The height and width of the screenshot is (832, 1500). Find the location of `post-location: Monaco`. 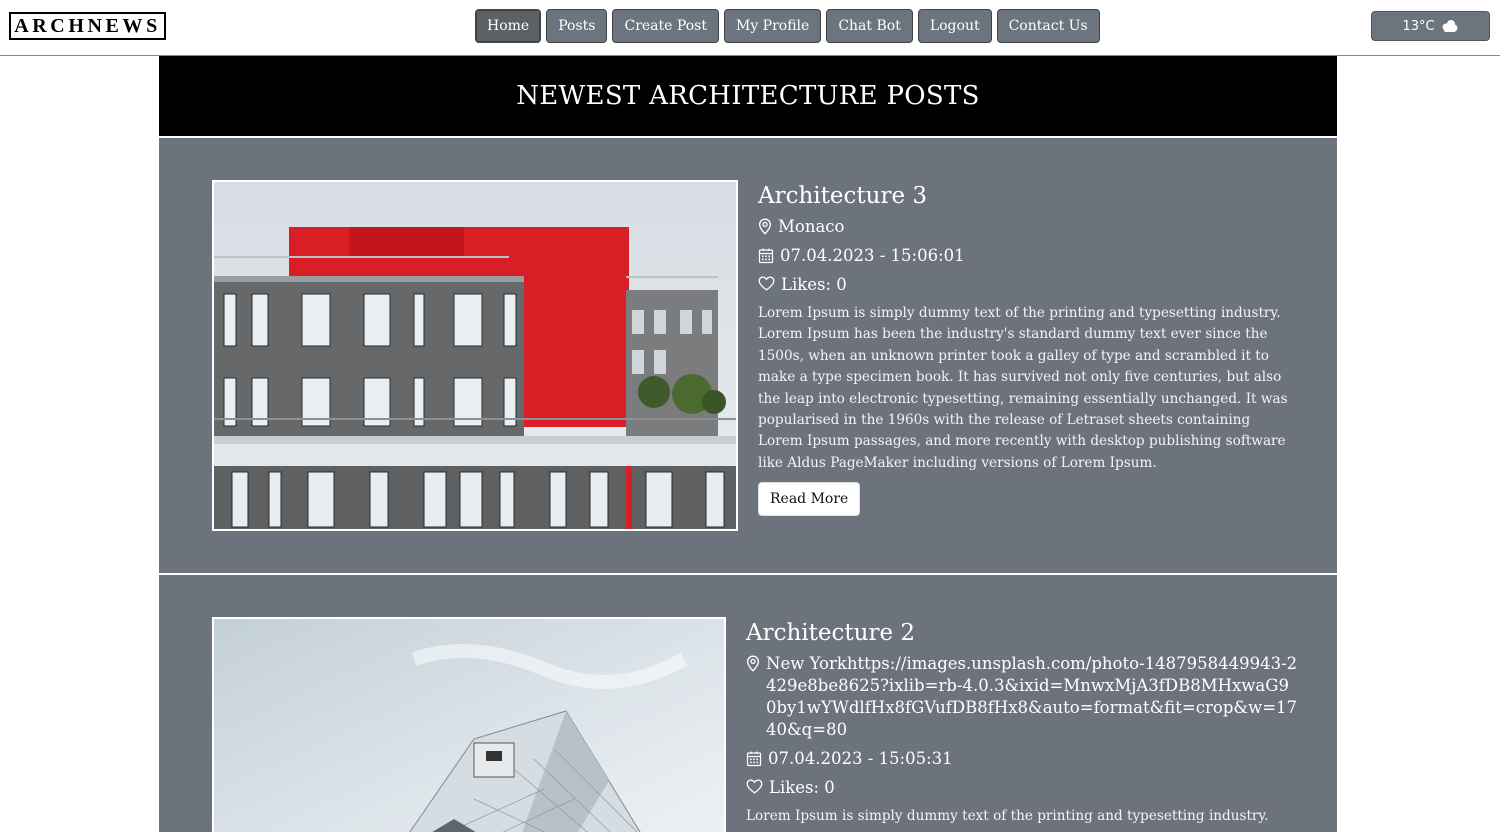

post-location: Monaco is located at coordinates (1028, 227).